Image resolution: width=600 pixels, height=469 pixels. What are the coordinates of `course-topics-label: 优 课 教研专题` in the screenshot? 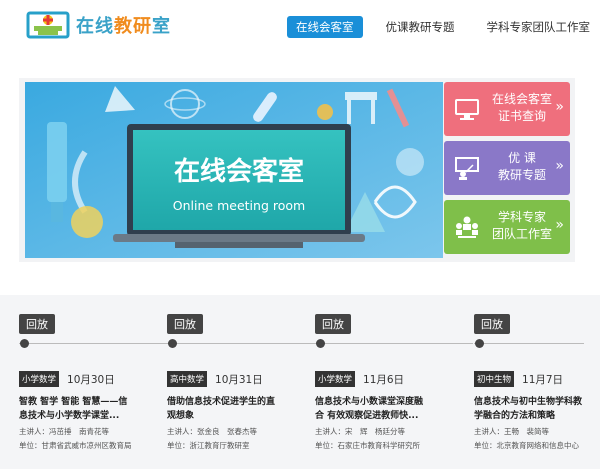 It's located at (521, 166).